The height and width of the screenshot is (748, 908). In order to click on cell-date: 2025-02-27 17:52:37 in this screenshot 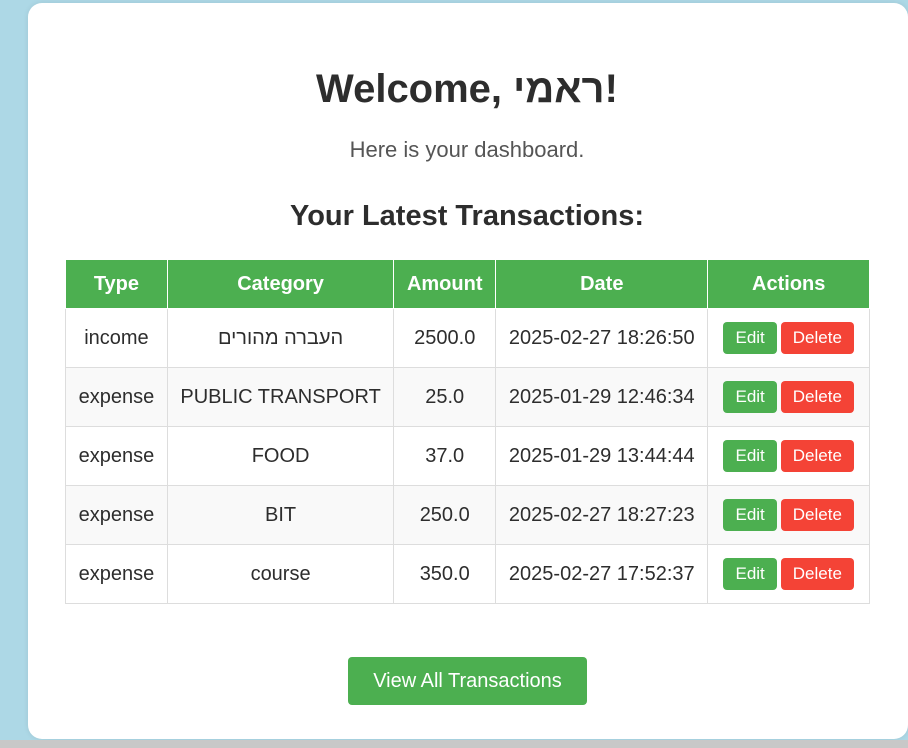, I will do `click(602, 574)`.